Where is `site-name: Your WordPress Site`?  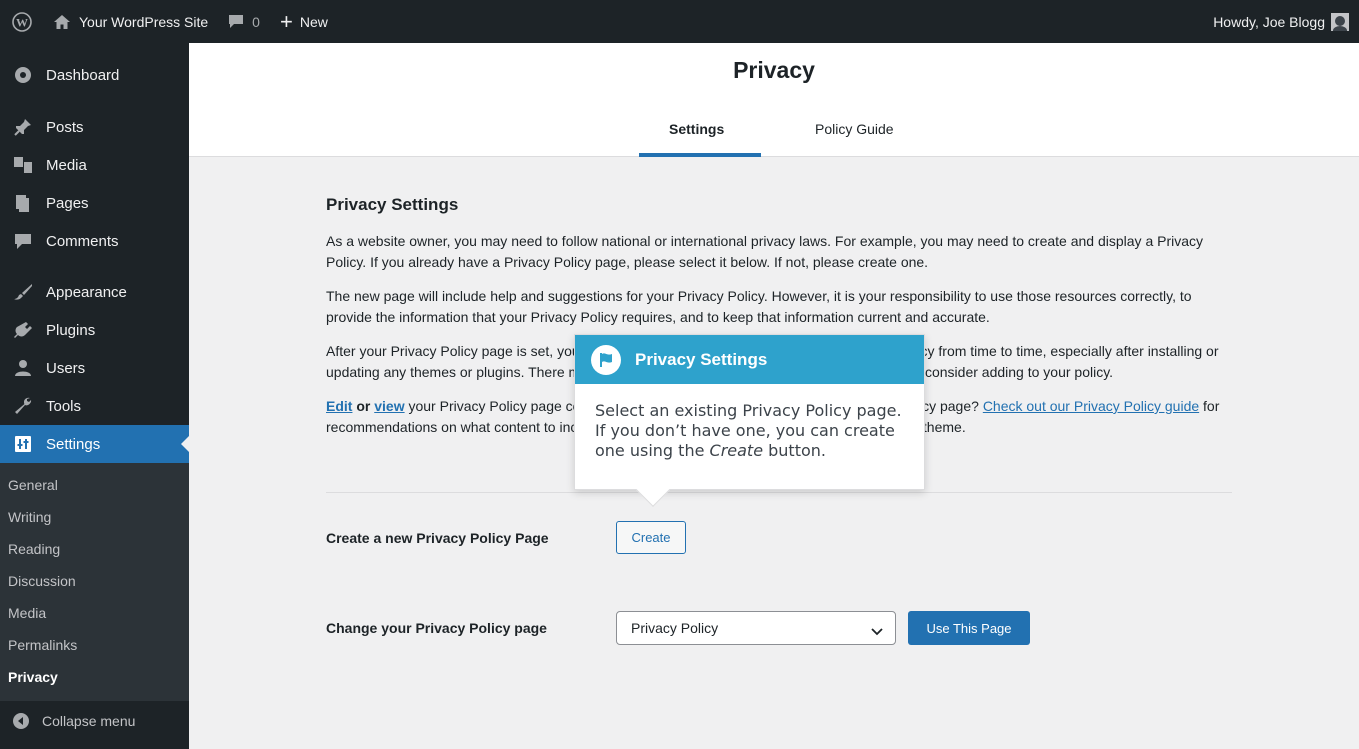 site-name: Your WordPress Site is located at coordinates (144, 21).